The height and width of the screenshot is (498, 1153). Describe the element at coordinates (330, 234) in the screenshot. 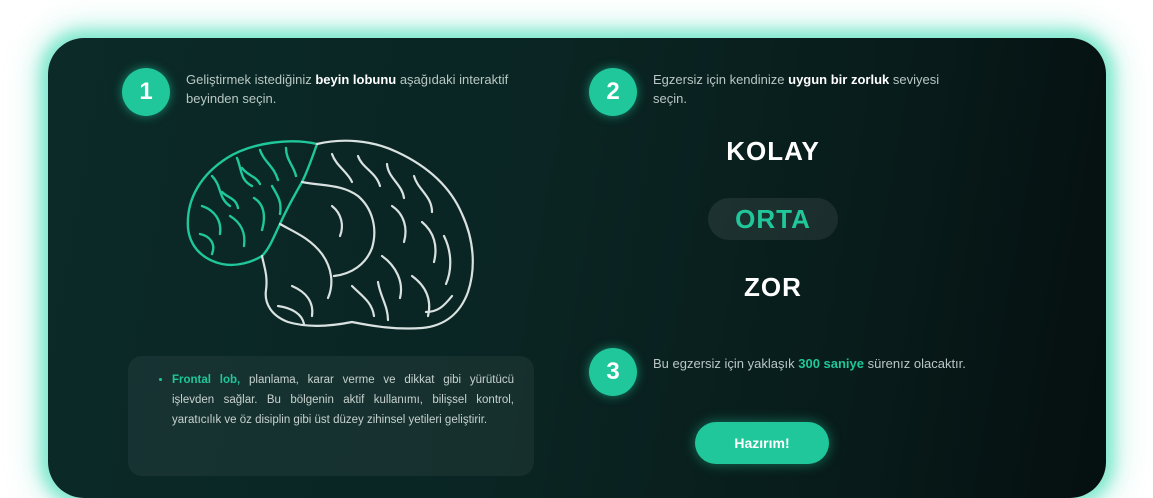

I see `brain-icon` at that location.